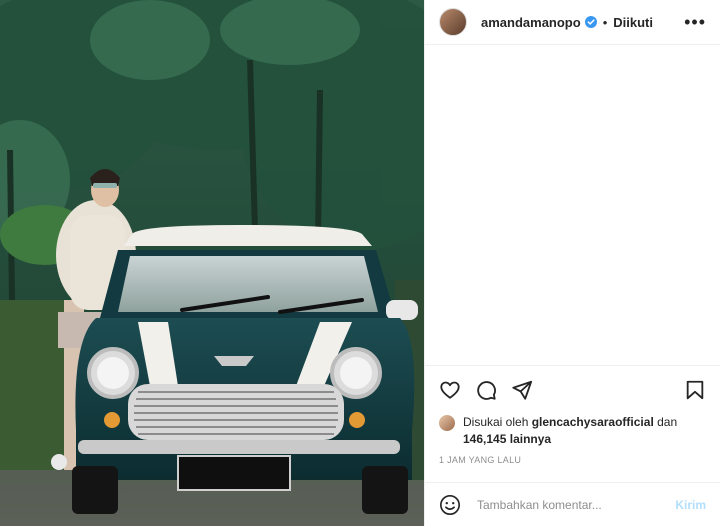  Describe the element at coordinates (453, 22) in the screenshot. I see `avatar` at that location.